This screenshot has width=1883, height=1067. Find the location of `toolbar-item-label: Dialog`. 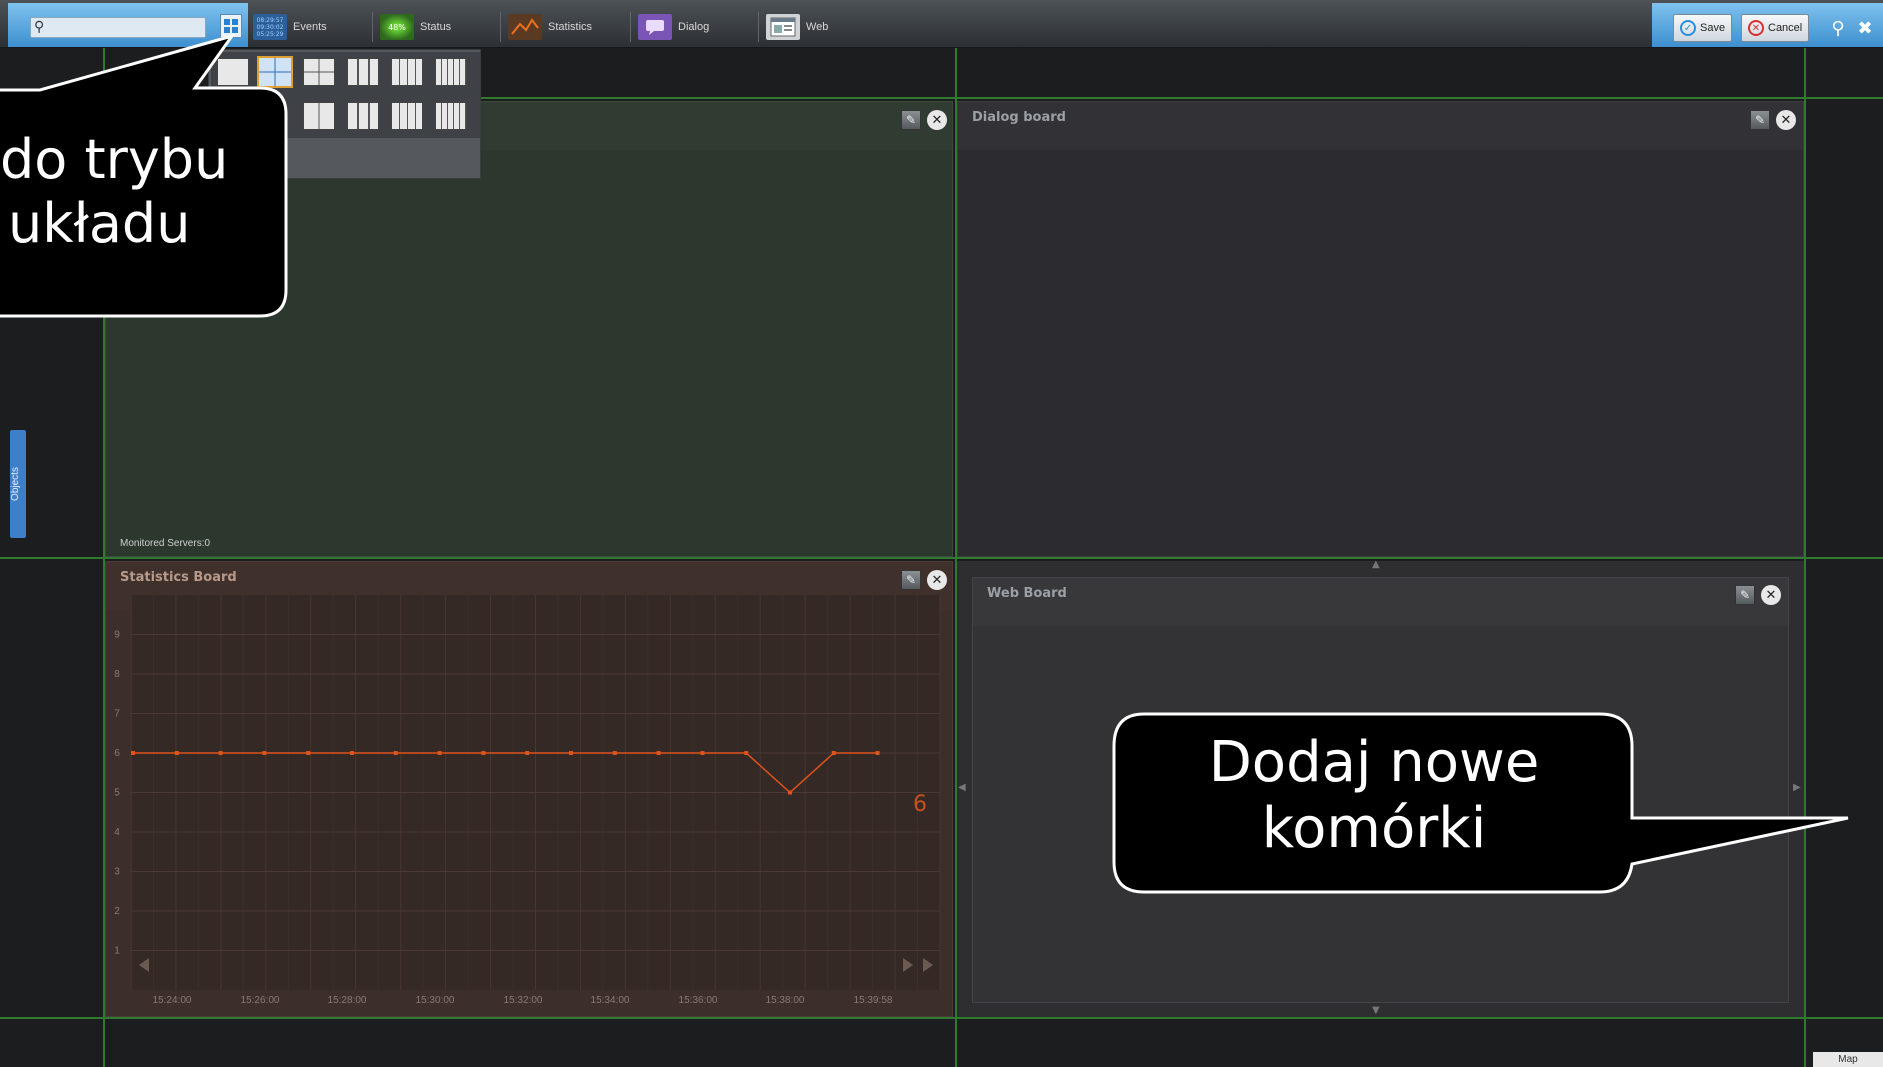

toolbar-item-label: Dialog is located at coordinates (694, 27).